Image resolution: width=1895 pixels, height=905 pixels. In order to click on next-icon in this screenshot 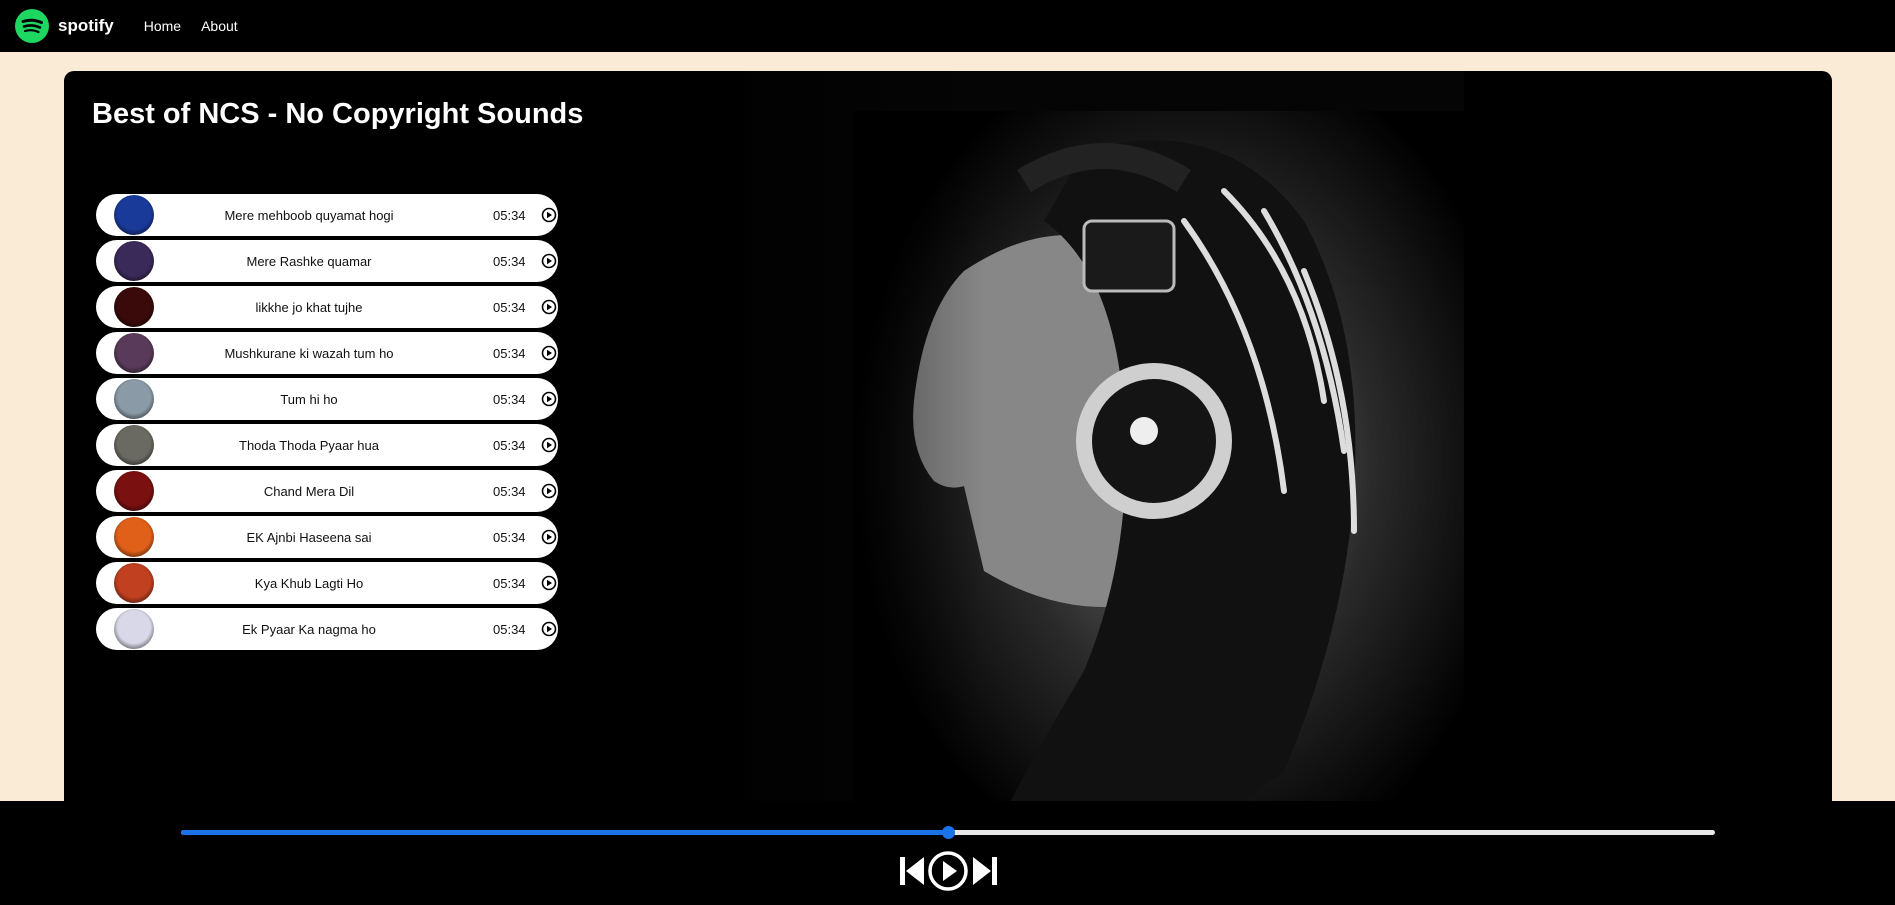, I will do `click(985, 871)`.